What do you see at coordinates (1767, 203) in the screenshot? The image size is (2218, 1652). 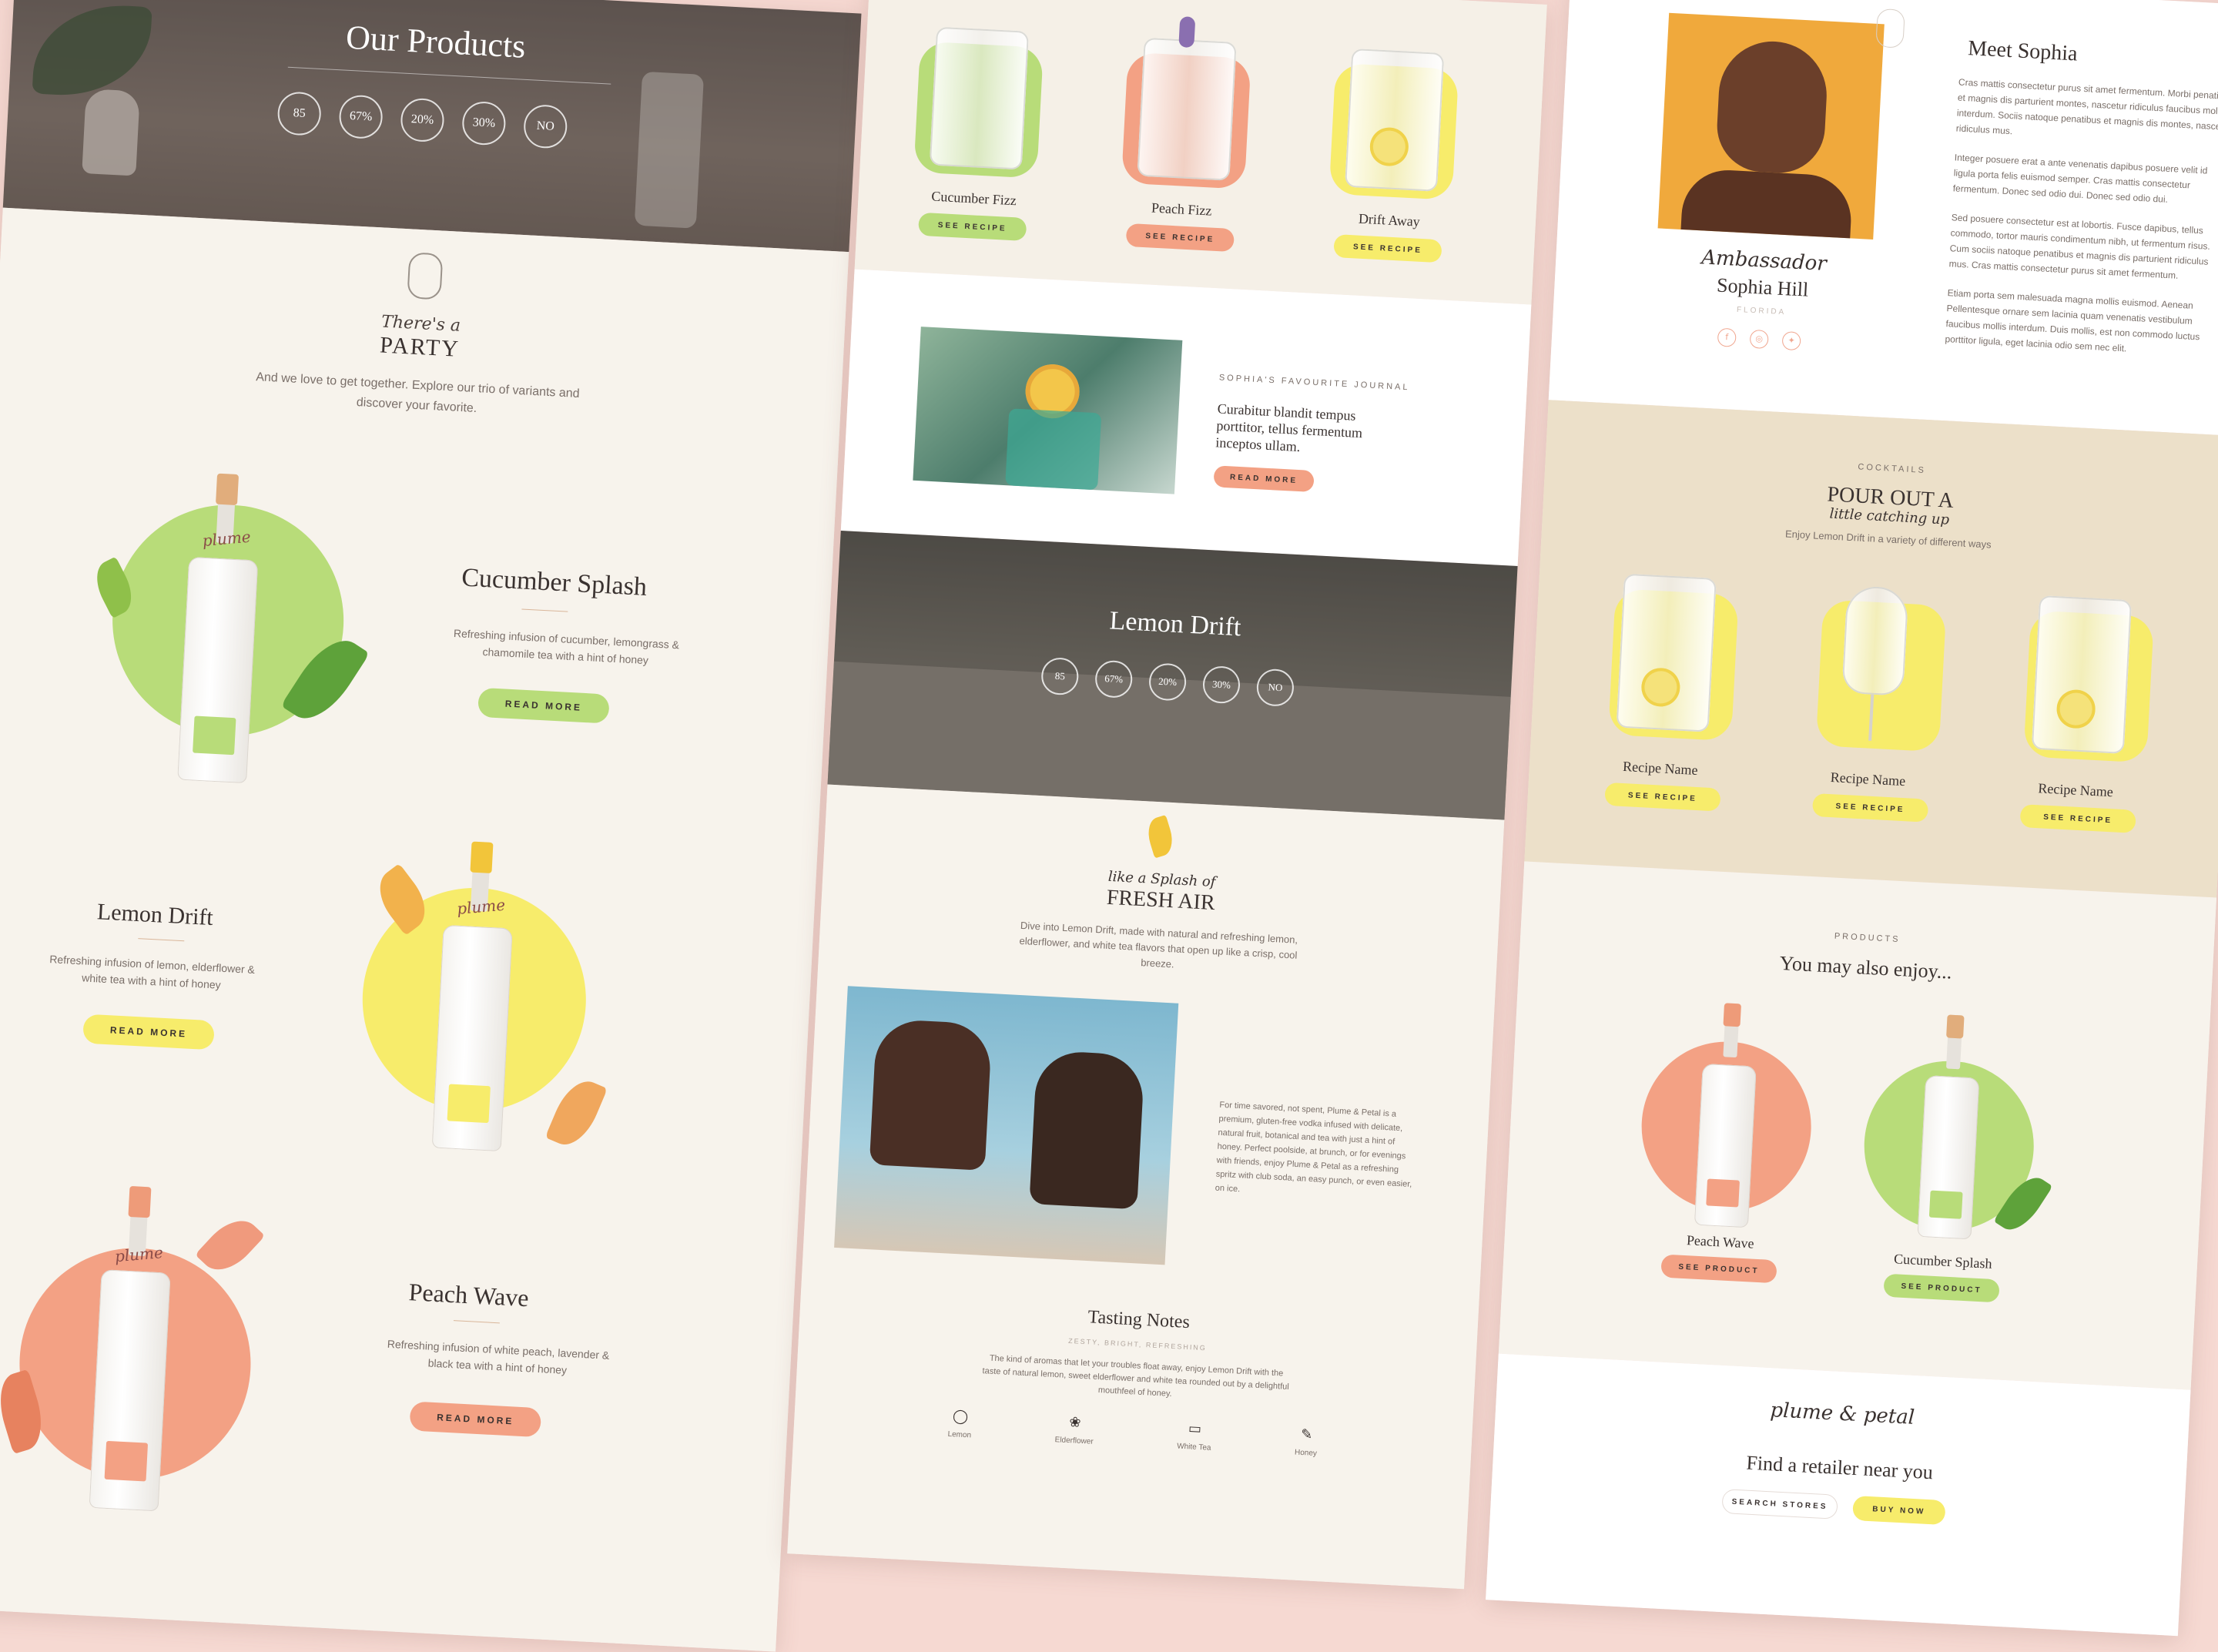 I see `ambassador-shoulders` at bounding box center [1767, 203].